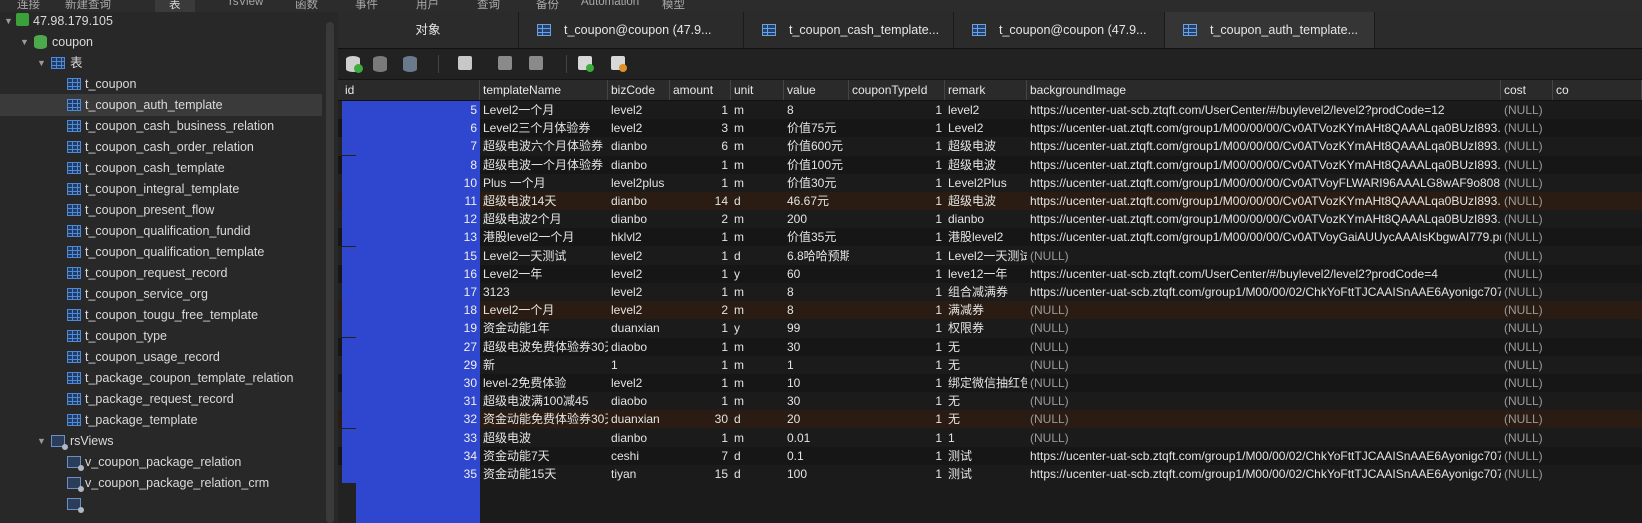 The image size is (1642, 523). Describe the element at coordinates (161, 462) in the screenshot. I see `sidebar-view-v_coupon_package_relation: v_coupon_package_relation` at that location.